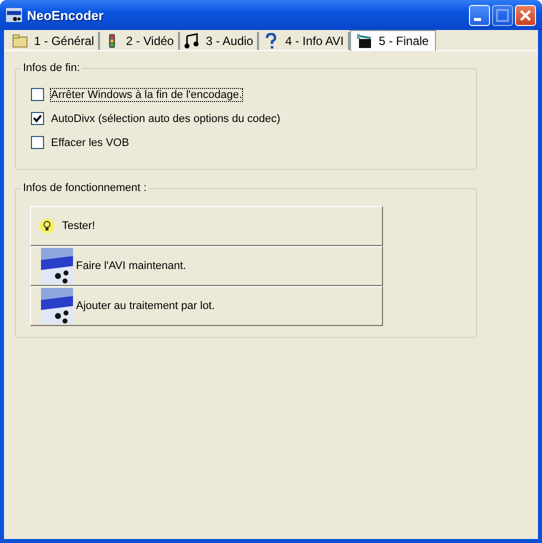 Image resolution: width=542 pixels, height=543 pixels. I want to click on action-button: Tester!, so click(206, 226).